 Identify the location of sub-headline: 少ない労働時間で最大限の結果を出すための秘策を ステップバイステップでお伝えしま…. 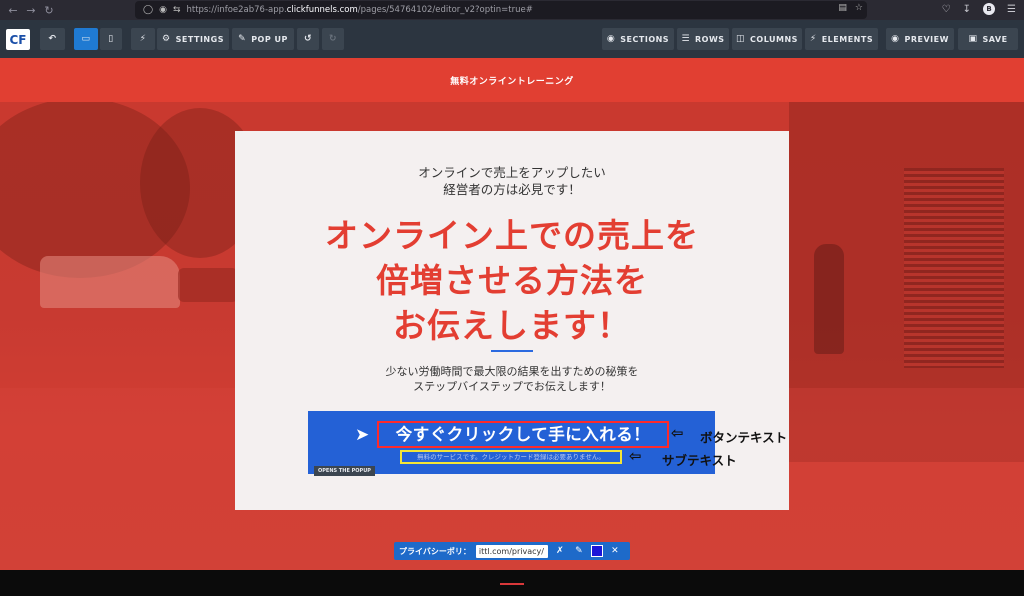
(512, 379).